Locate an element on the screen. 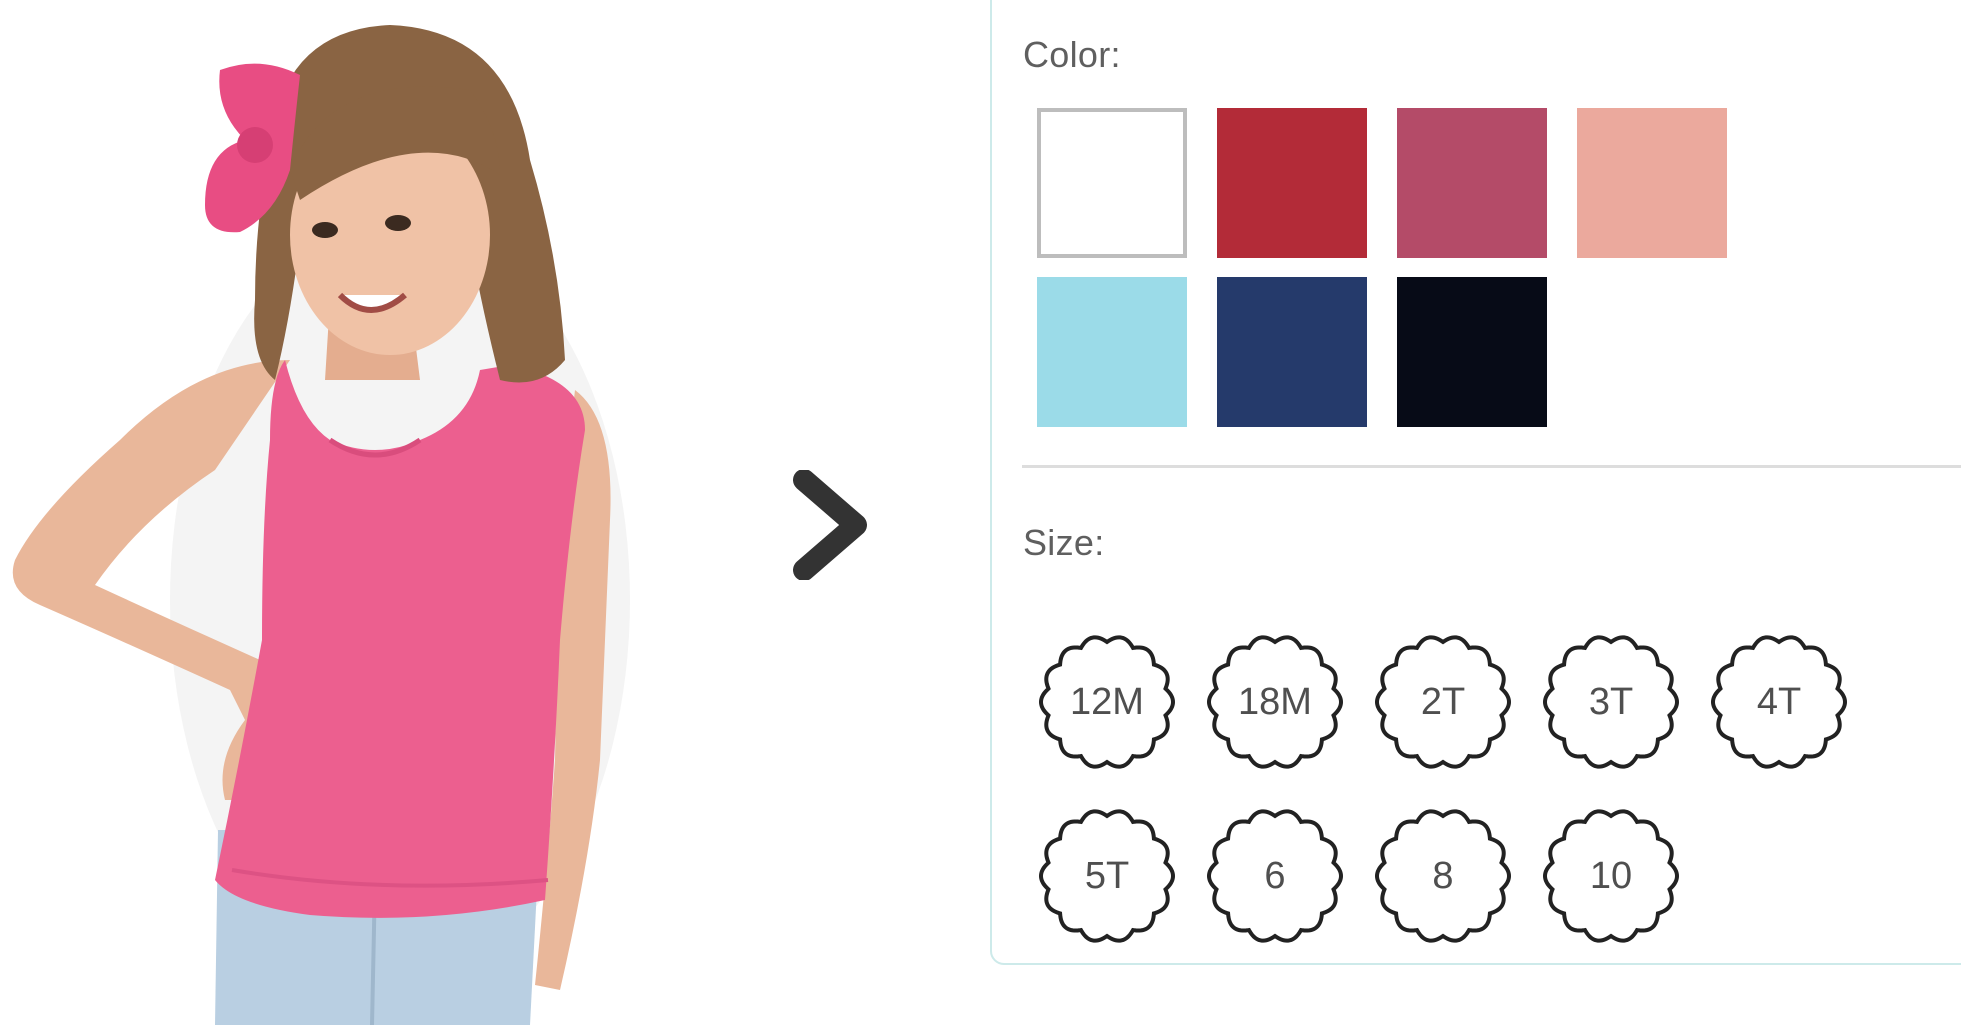 The width and height of the screenshot is (1961, 1025). size-option-10: 10 is located at coordinates (1611, 876).